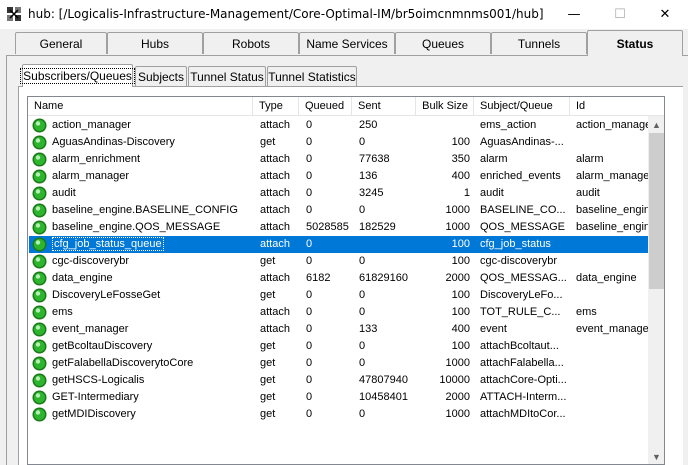  Describe the element at coordinates (62, 312) in the screenshot. I see `cell-name: ems` at that location.